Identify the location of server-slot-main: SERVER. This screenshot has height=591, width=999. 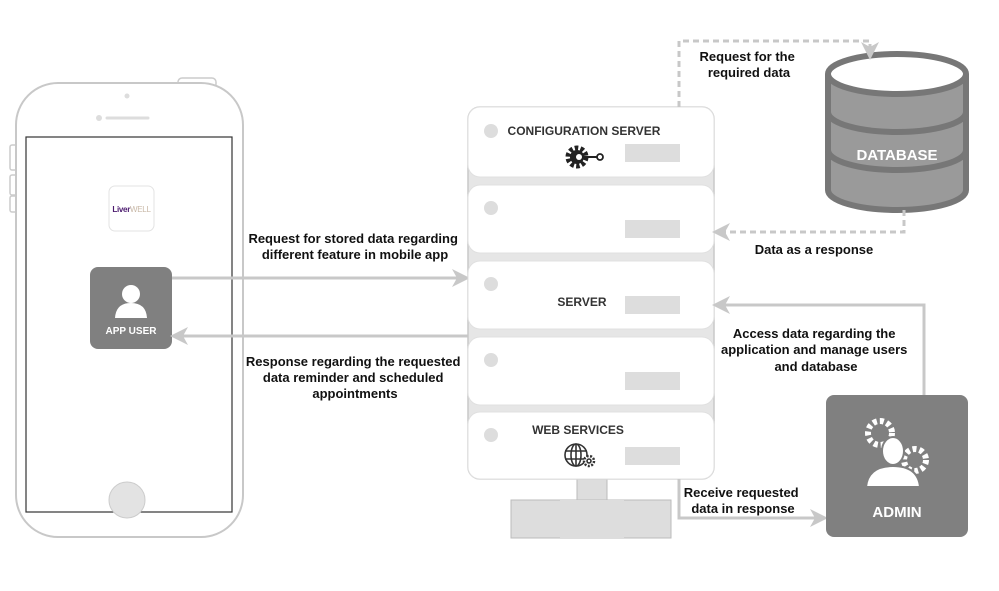
(591, 295).